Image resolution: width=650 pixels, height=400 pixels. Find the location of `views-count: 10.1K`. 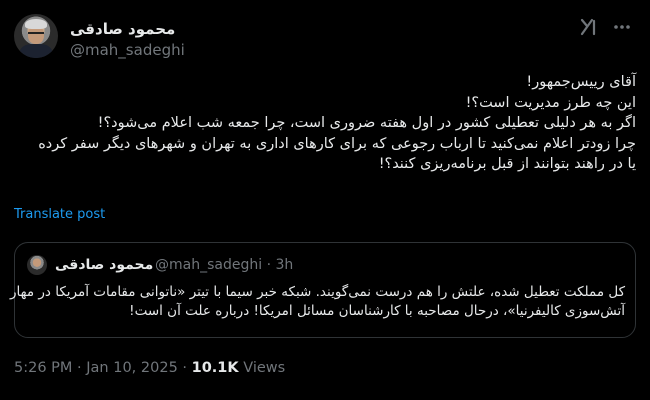

views-count: 10.1K is located at coordinates (215, 368).